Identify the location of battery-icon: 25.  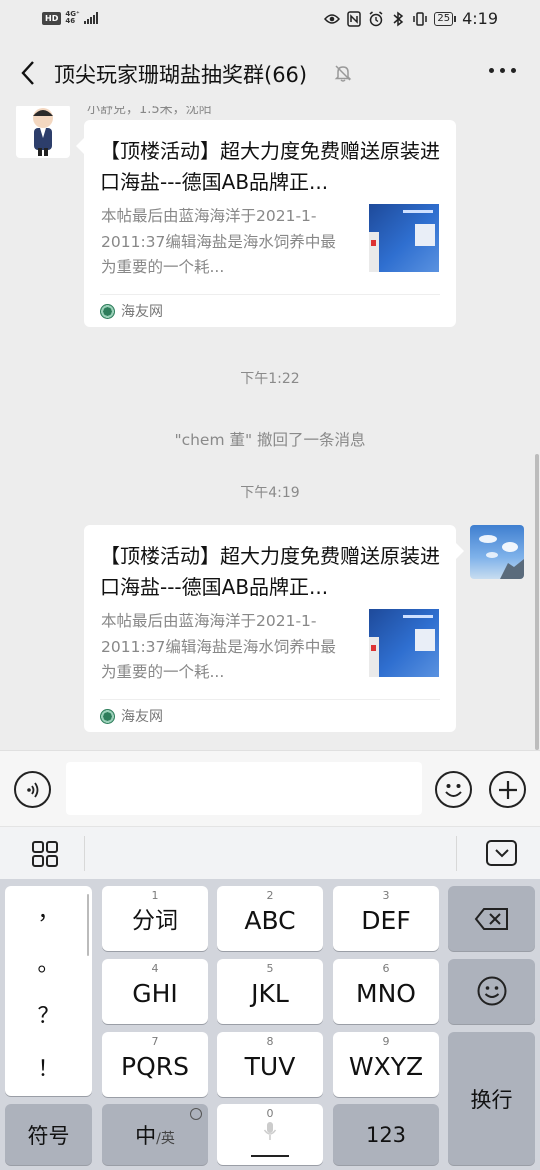
(444, 18).